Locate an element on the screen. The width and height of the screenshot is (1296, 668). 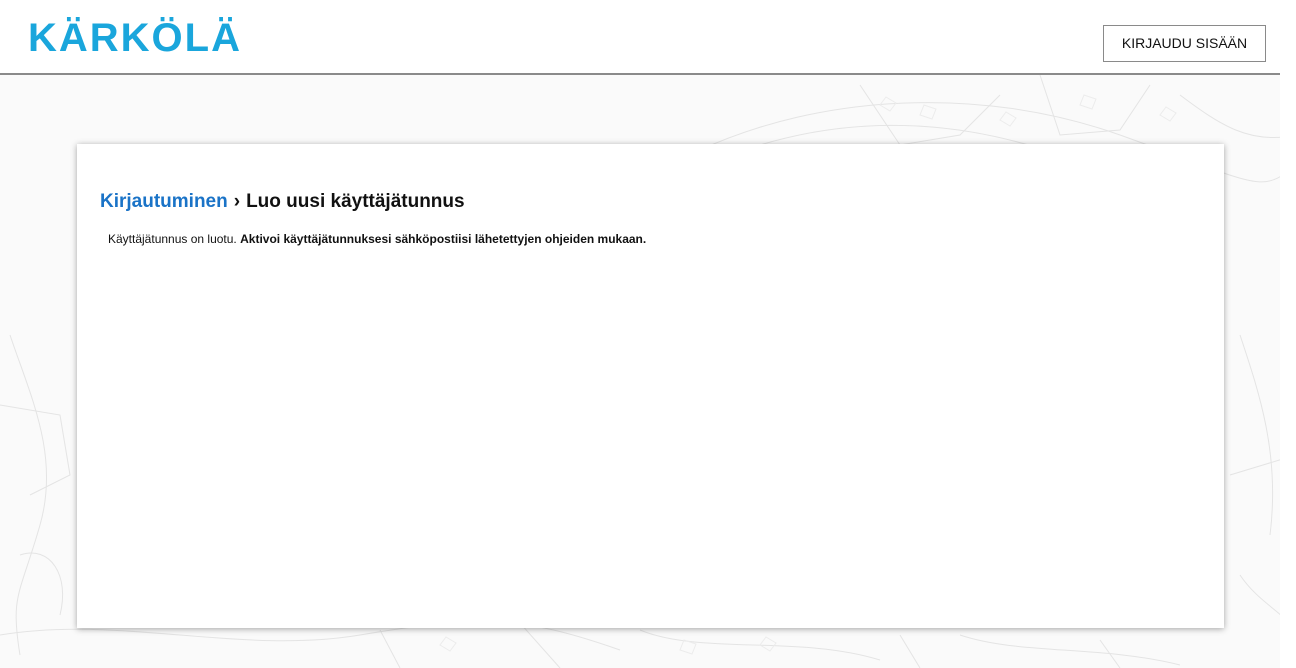
scrollbar-track is located at coordinates (1288, 334).